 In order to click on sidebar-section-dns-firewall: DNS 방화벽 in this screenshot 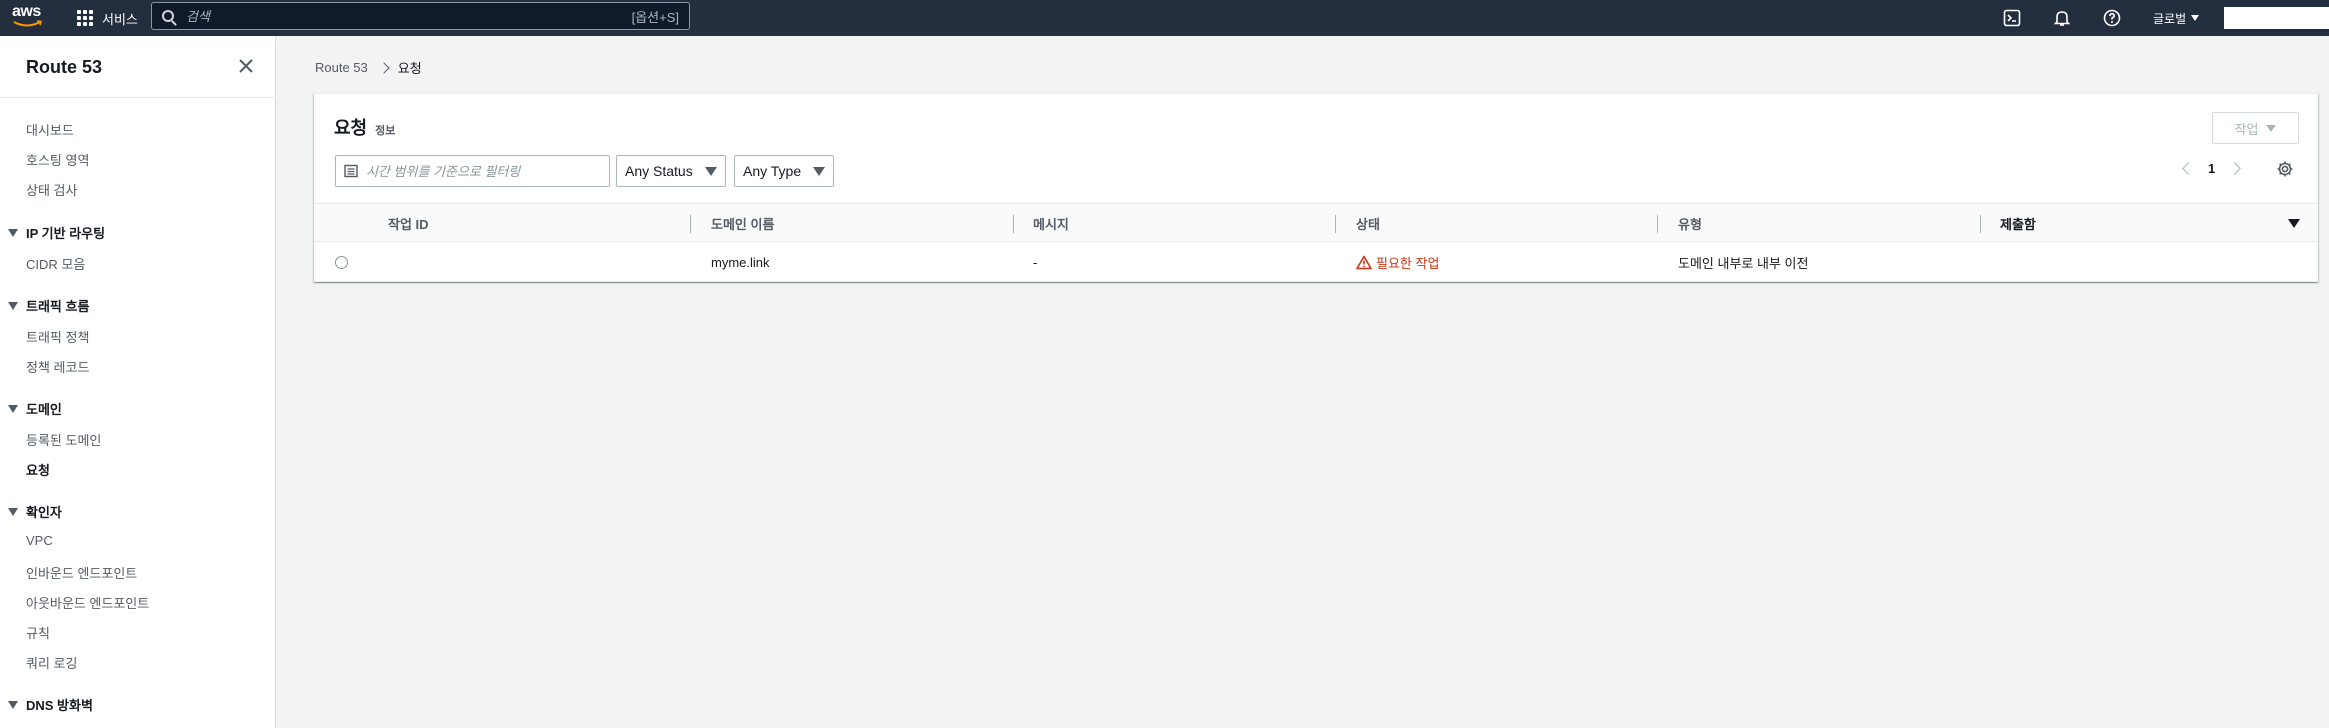, I will do `click(50, 704)`.